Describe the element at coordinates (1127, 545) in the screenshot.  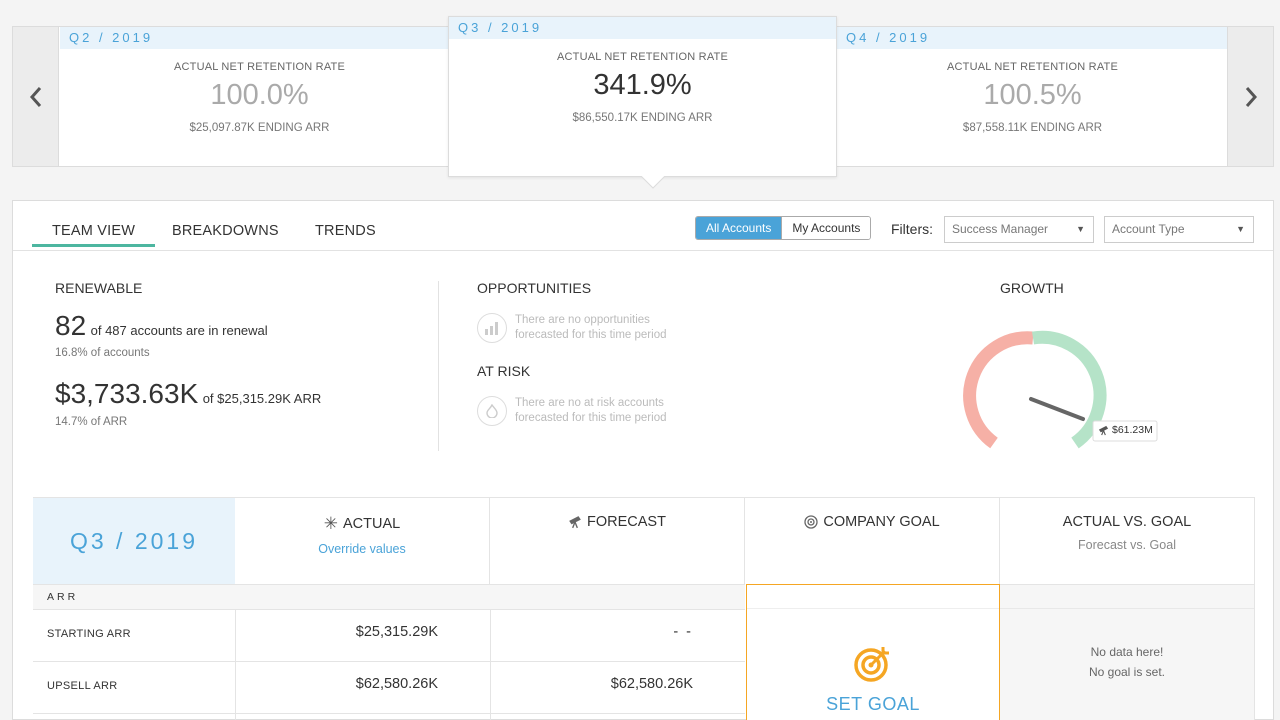
I see `vs-sublabel: Forecast vs. Goal` at that location.